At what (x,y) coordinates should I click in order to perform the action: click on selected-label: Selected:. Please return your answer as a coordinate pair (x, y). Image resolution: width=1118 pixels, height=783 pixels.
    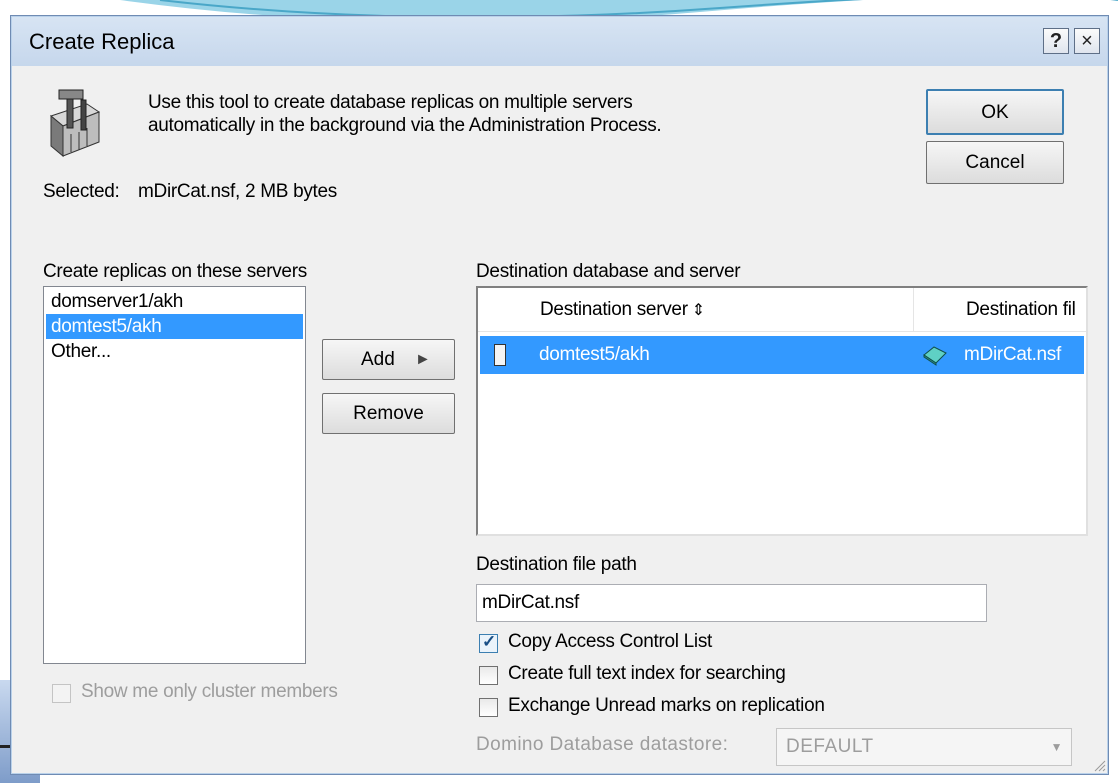
    Looking at the image, I should click on (81, 191).